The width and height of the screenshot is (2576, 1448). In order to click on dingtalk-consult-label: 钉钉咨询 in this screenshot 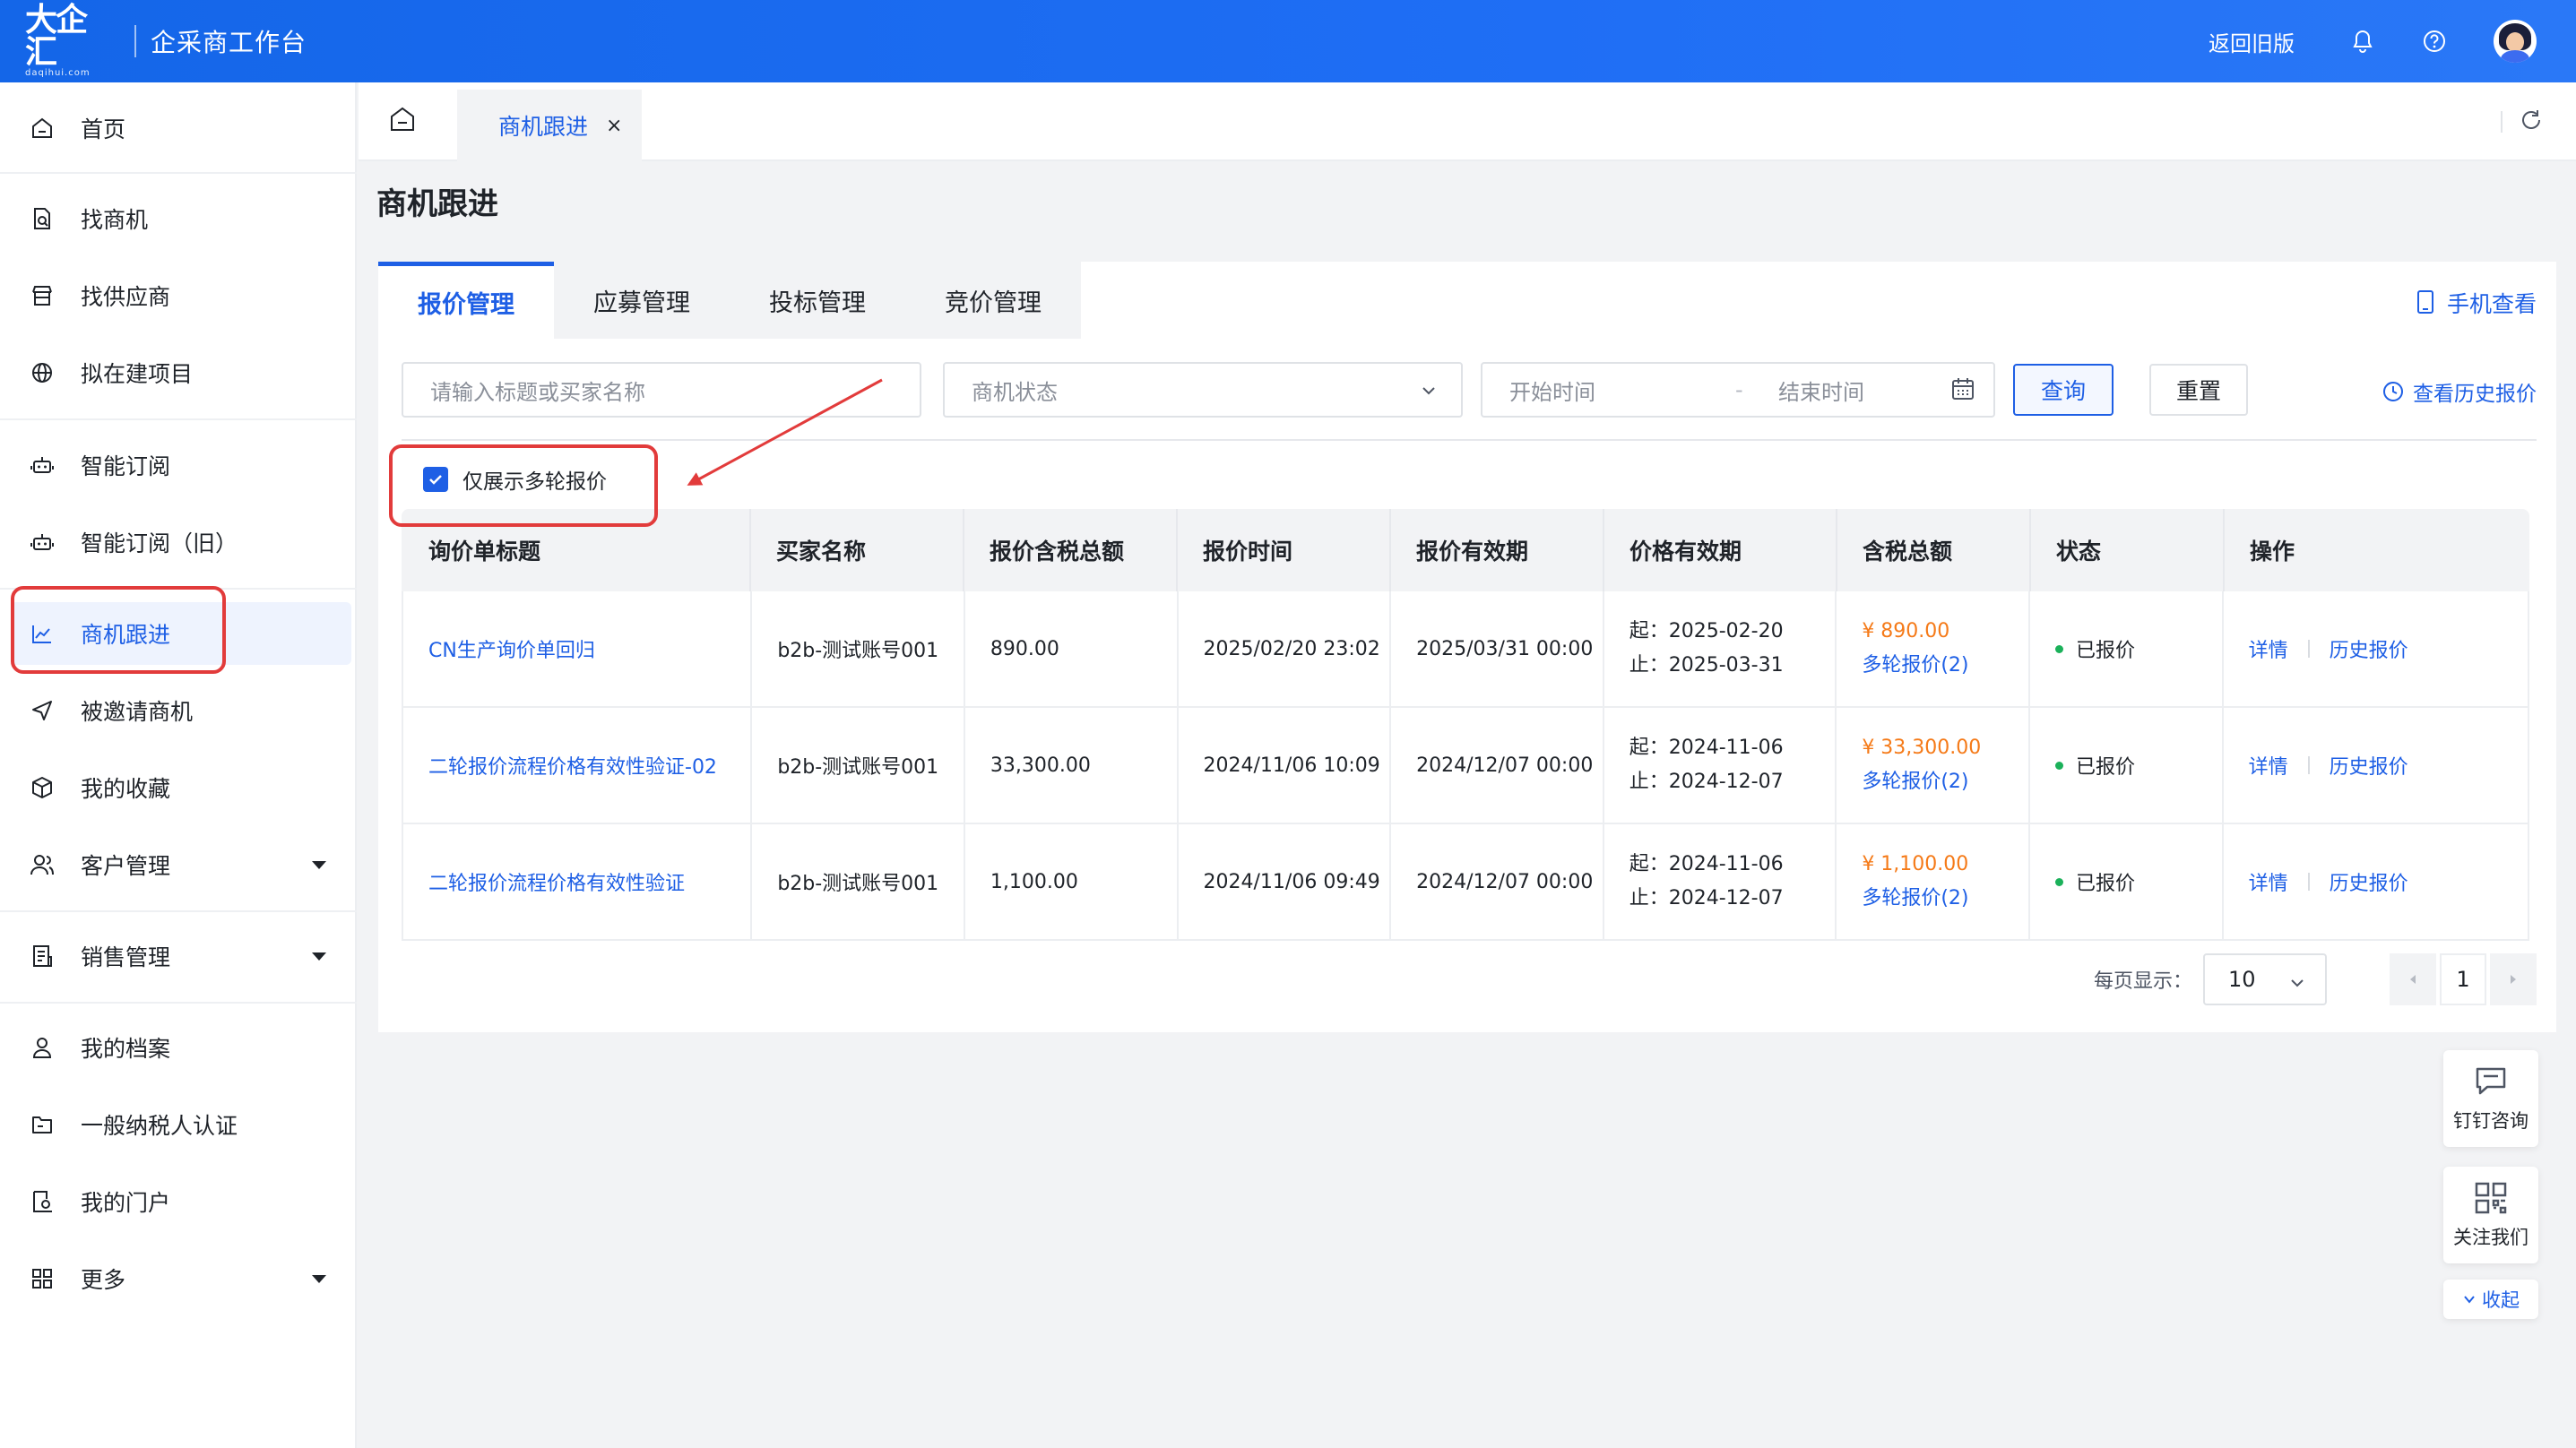, I will do `click(2490, 1121)`.